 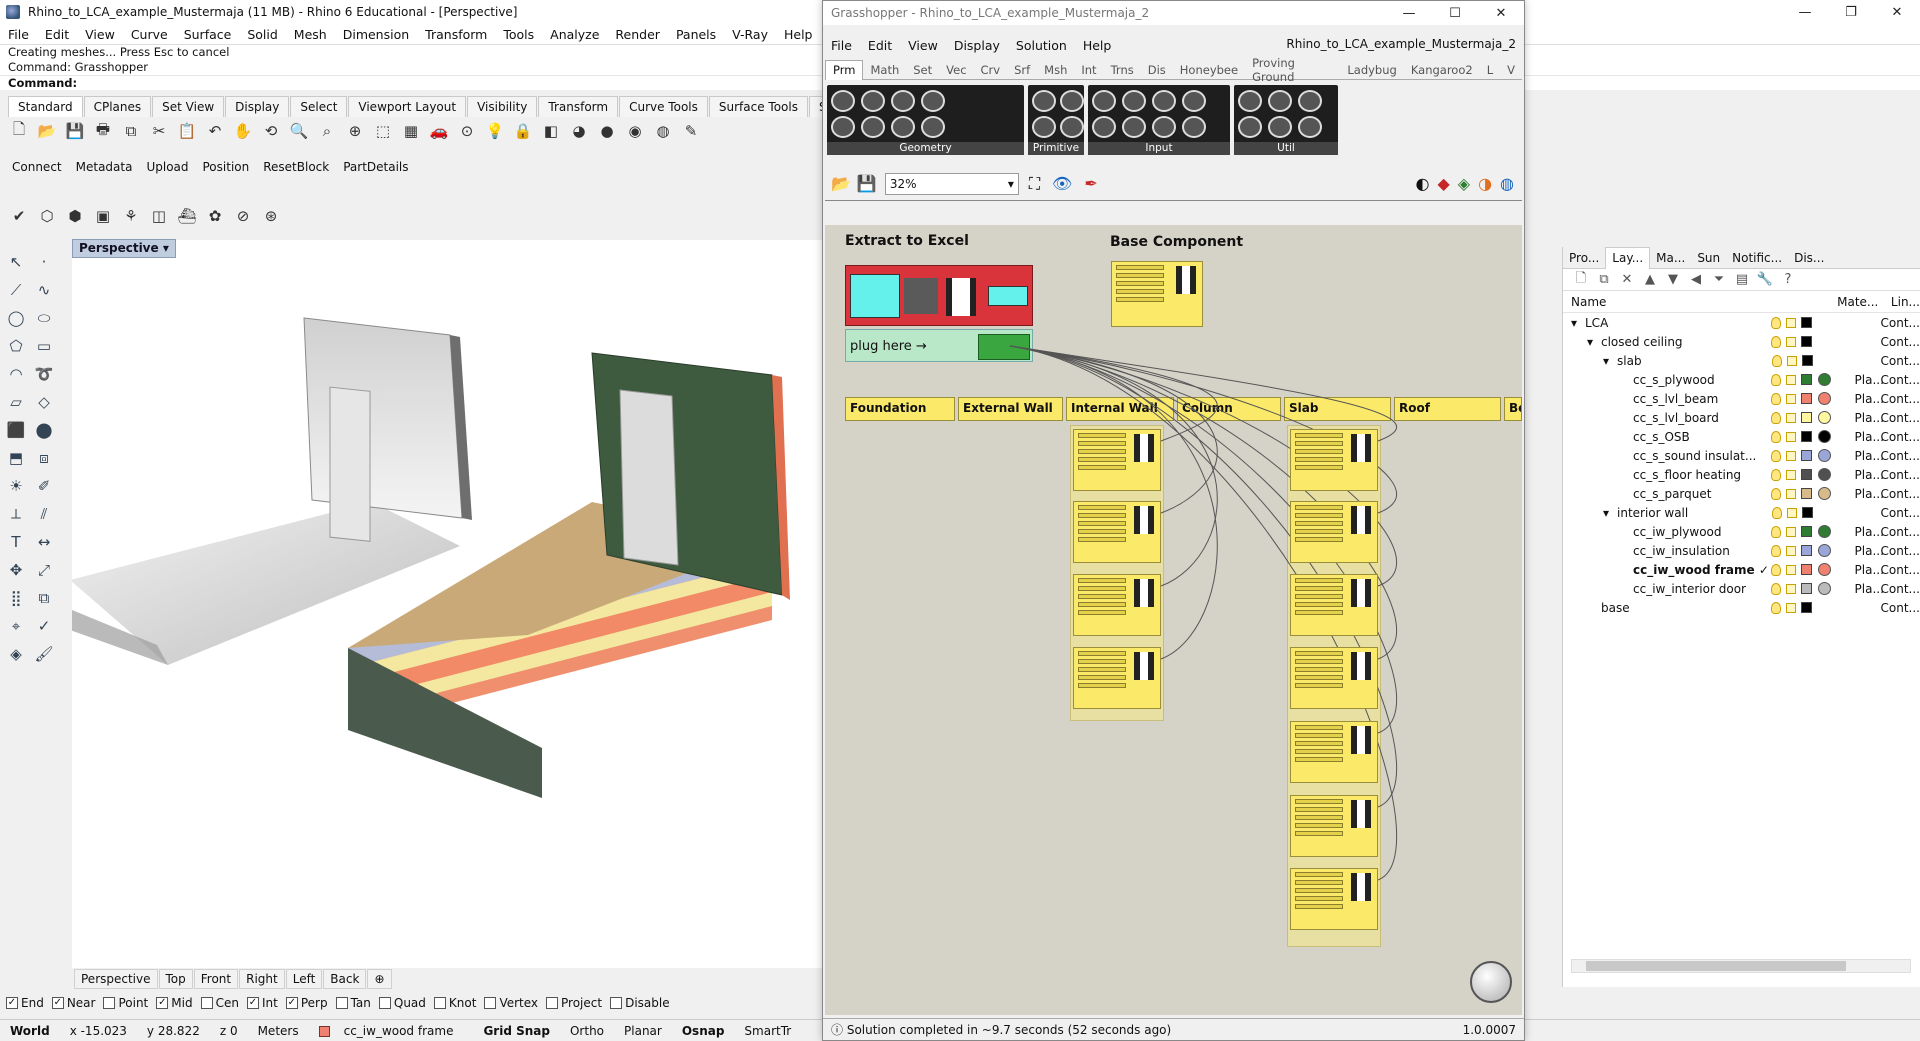 I want to click on osnap-0: ✓ End, so click(x=25, y=1003).